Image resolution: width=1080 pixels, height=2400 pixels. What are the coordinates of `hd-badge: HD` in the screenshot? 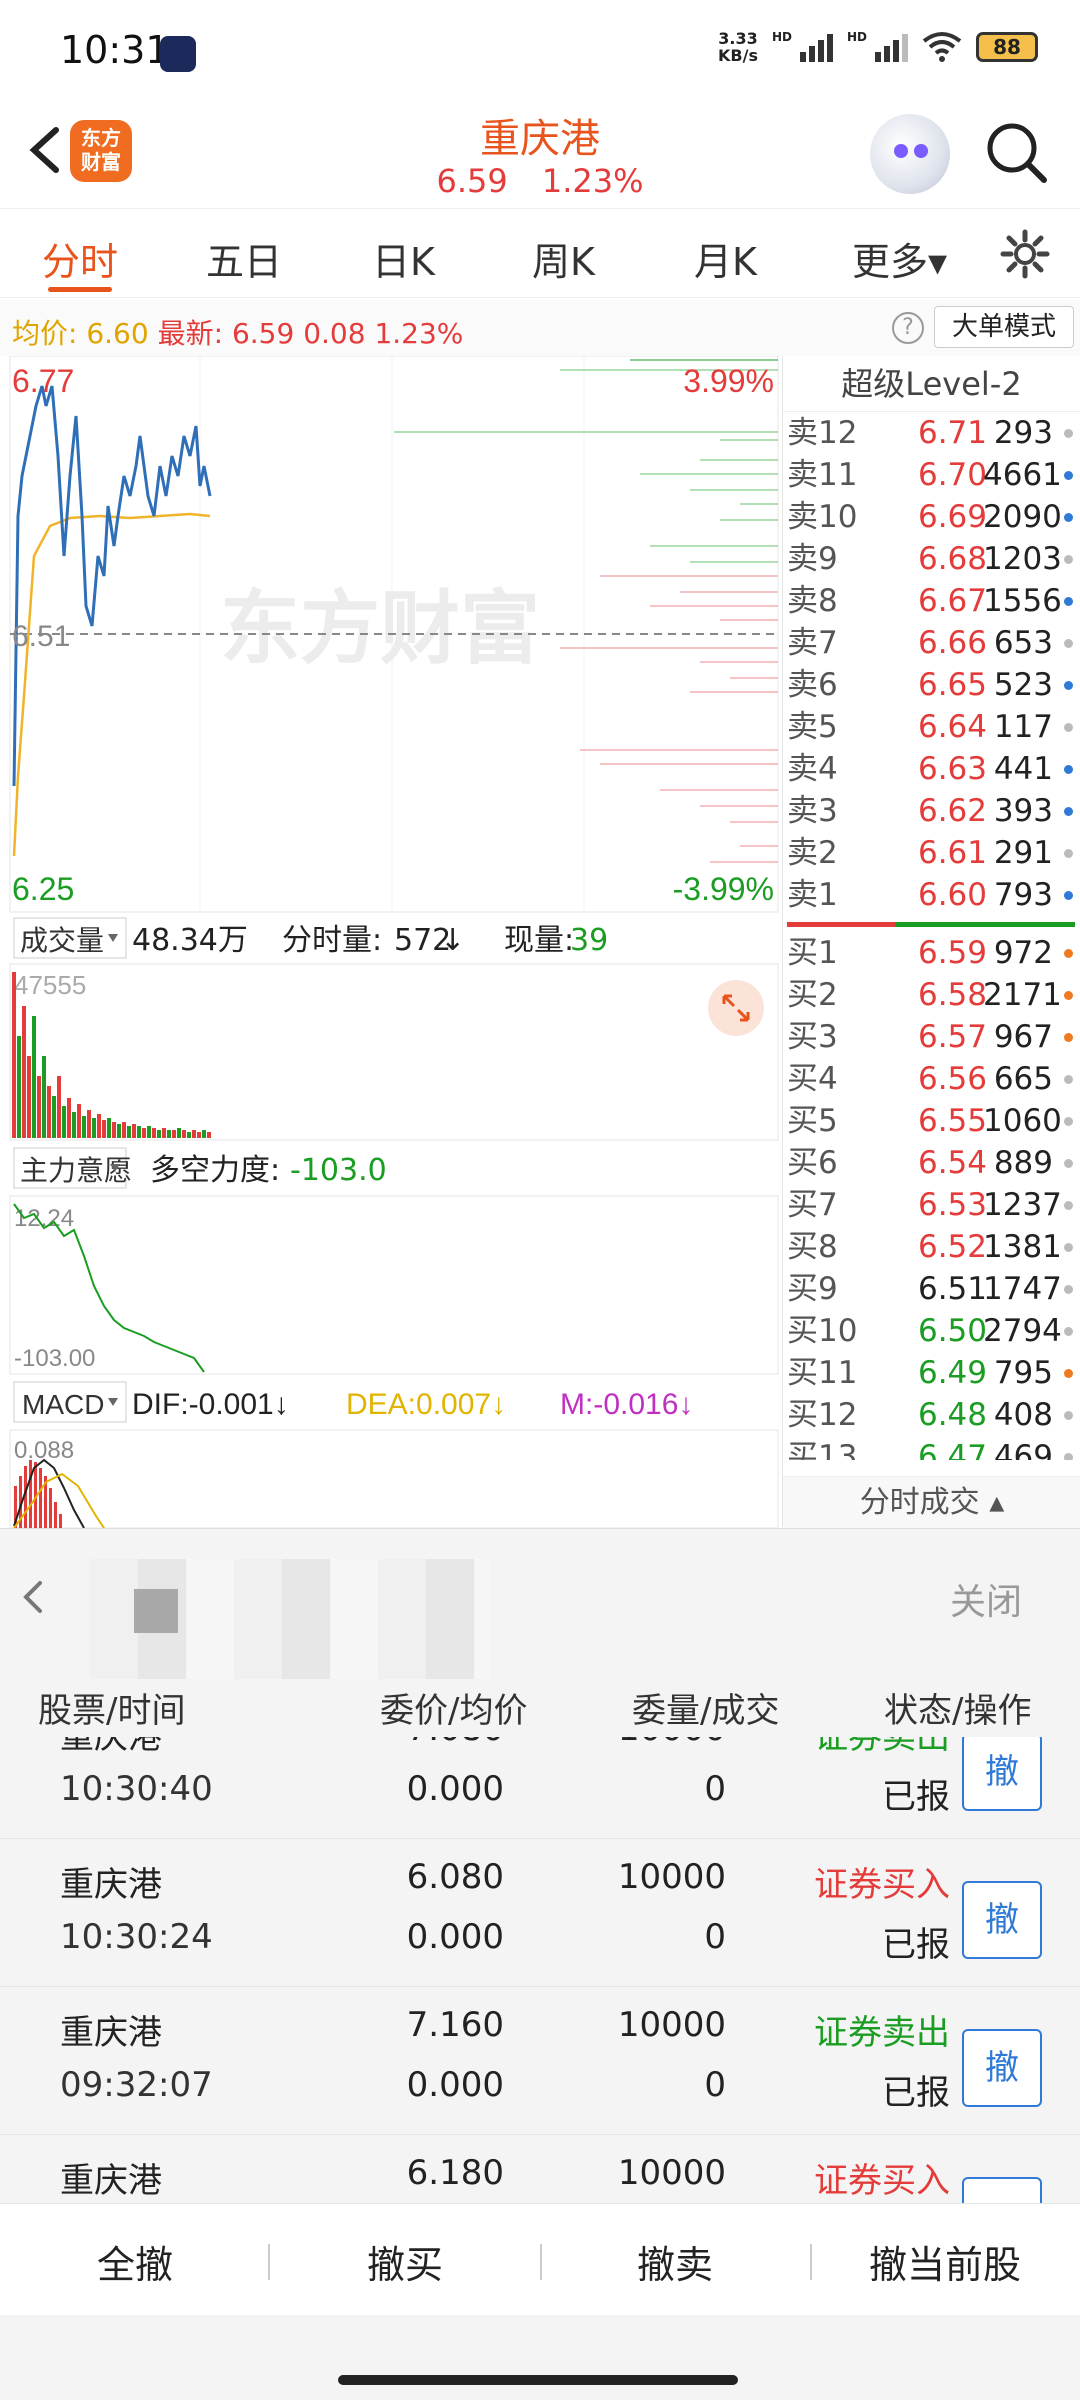 It's located at (781, 37).